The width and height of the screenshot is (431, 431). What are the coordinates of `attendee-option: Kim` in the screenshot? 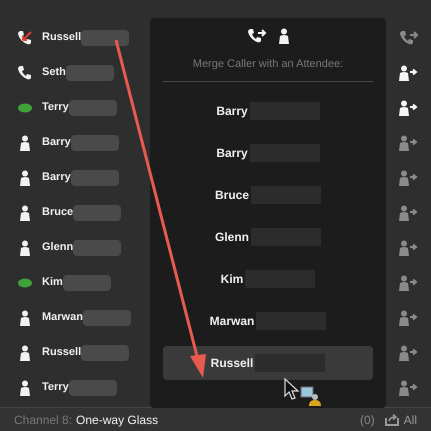 It's located at (268, 279).